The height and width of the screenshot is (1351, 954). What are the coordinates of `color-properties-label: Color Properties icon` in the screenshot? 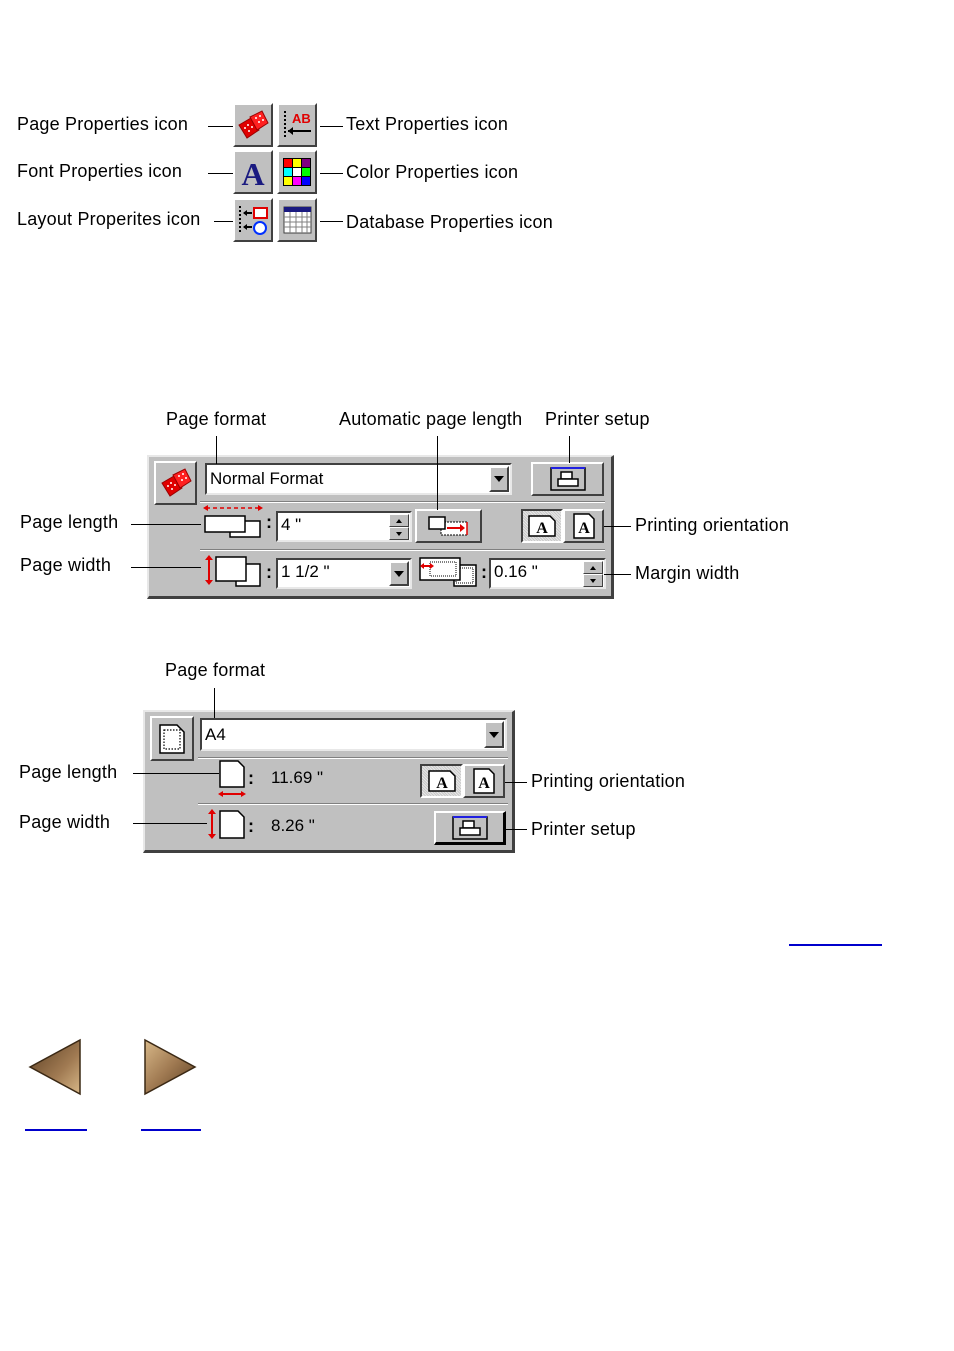 It's located at (432, 172).